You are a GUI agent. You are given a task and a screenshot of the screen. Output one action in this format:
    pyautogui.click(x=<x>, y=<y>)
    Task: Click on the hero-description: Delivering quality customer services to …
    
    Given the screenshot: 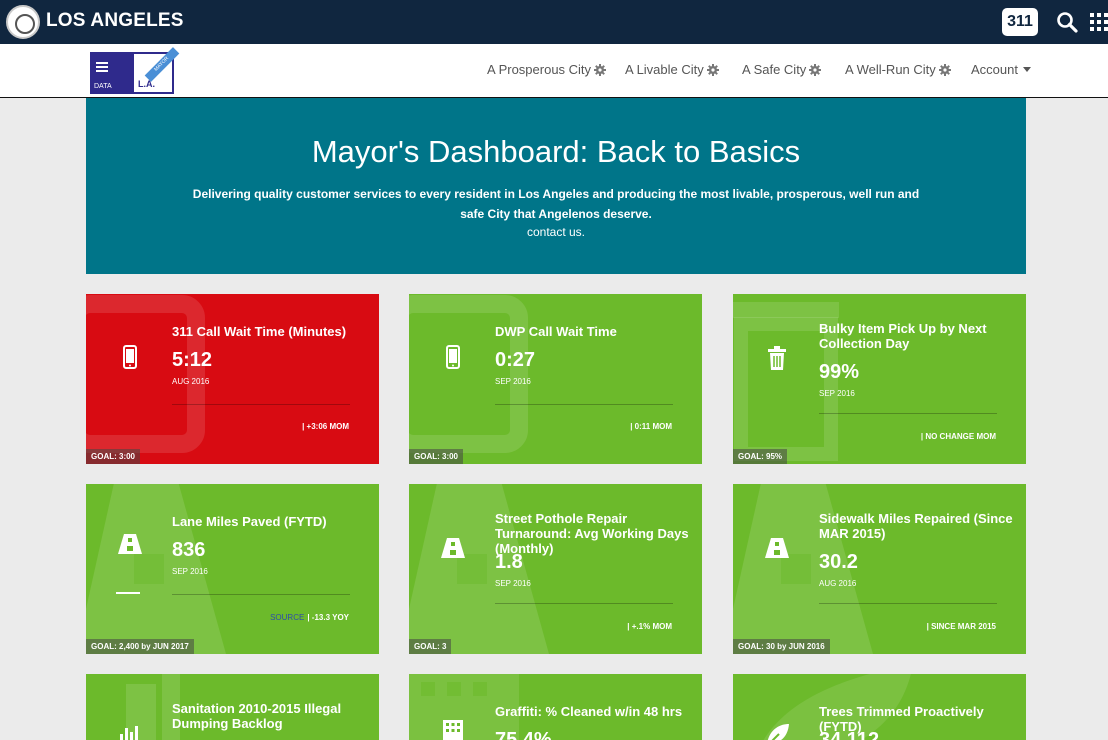 What is the action you would take?
    pyautogui.click(x=556, y=204)
    